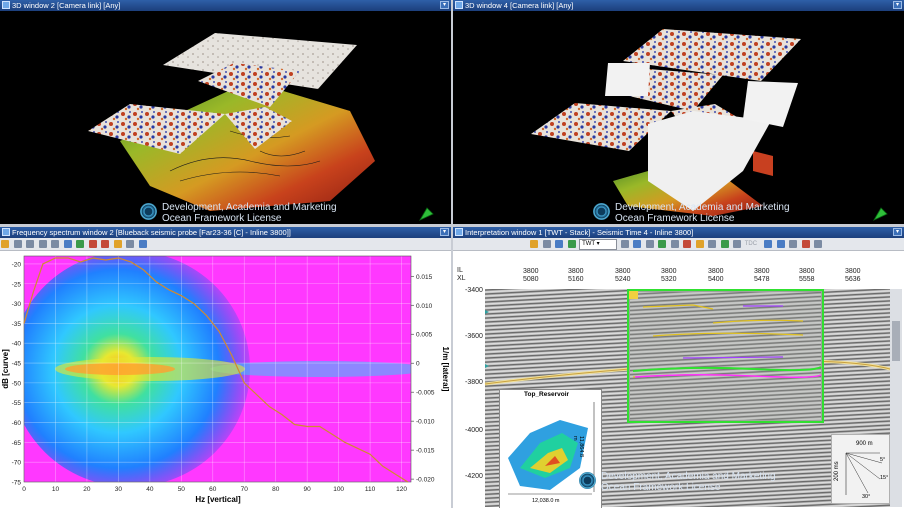 The image size is (904, 508). What do you see at coordinates (737, 244) in the screenshot?
I see `camera-icon` at bounding box center [737, 244].